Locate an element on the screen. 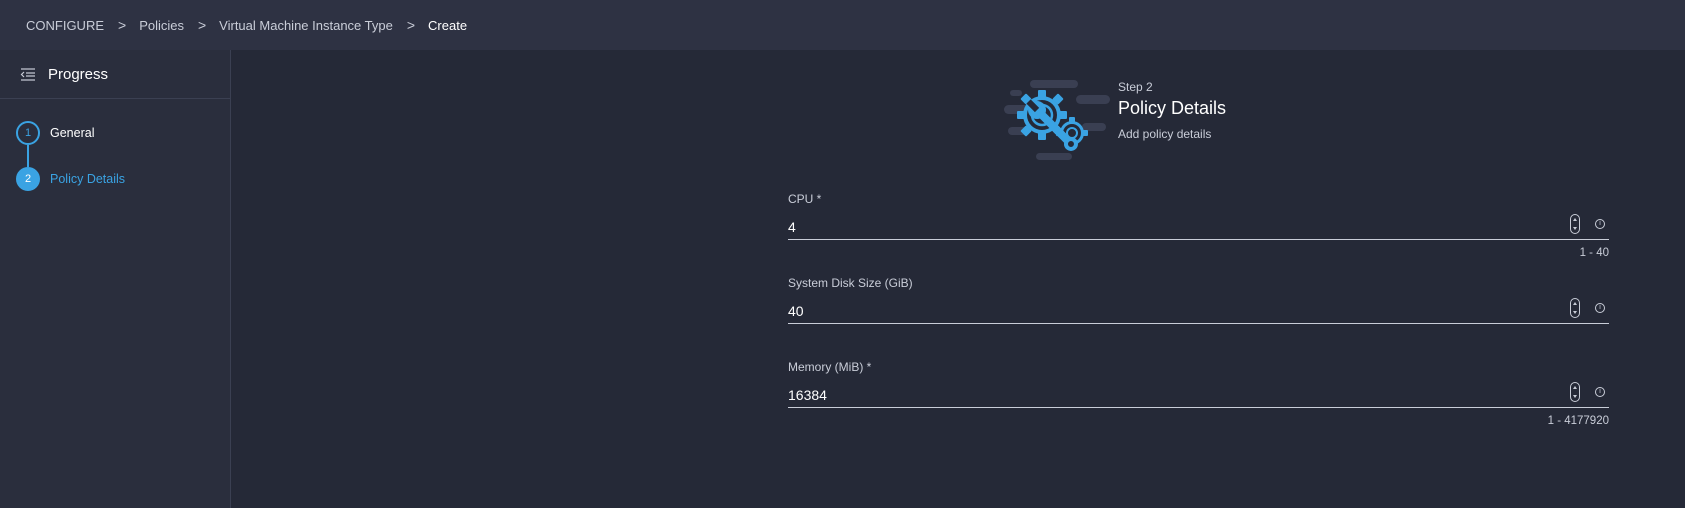 The image size is (1685, 508). step-header: Step 2 Policy Details Add policy details is located at coordinates (1172, 110).